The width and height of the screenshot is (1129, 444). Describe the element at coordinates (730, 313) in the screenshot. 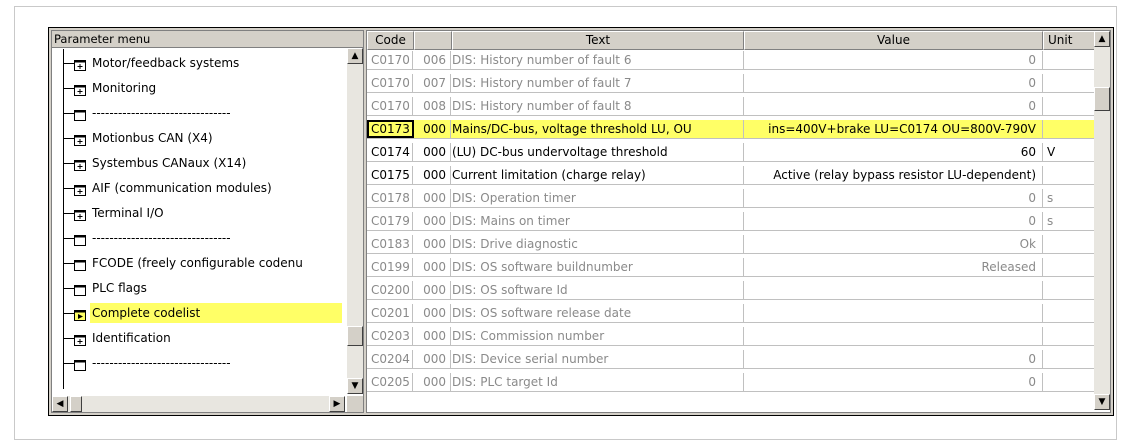

I see `table-row: C0201 000 DIS: OS software release date` at that location.